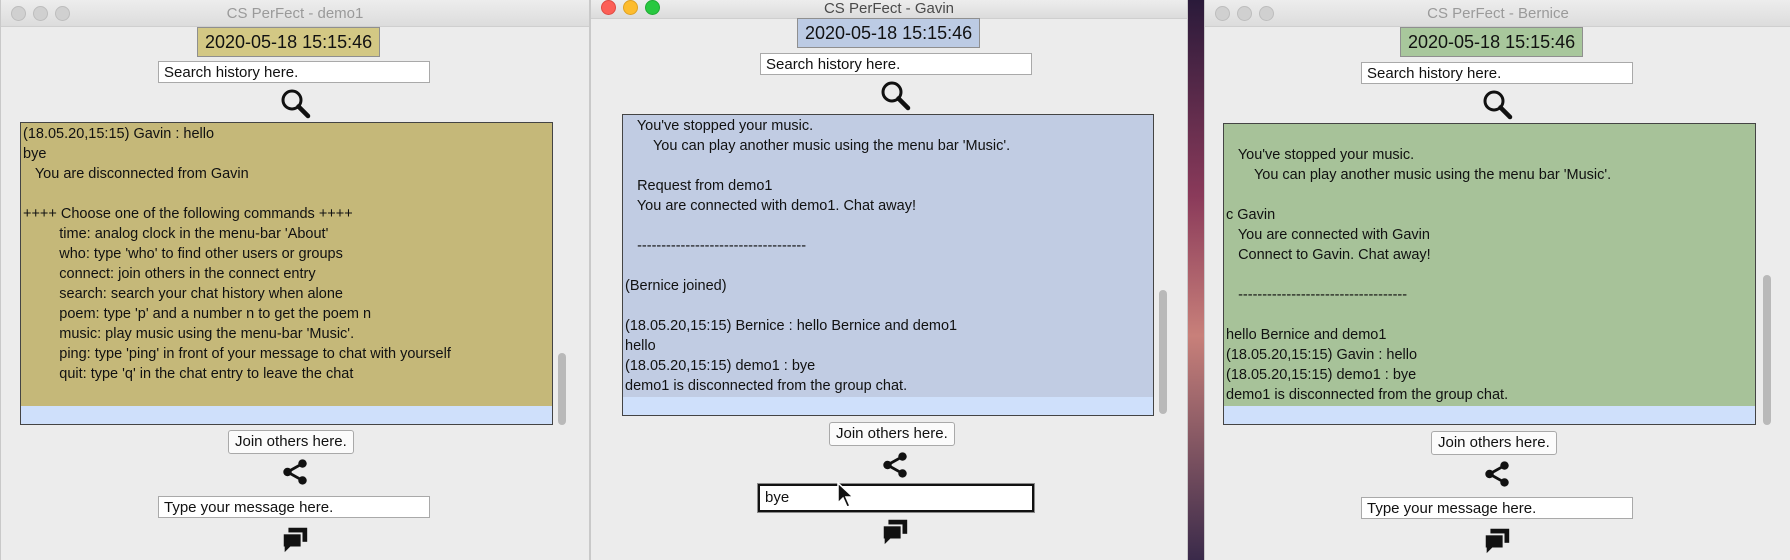 The height and width of the screenshot is (560, 1790). I want to click on chat-line: hello Bernice and demo1, so click(1306, 335).